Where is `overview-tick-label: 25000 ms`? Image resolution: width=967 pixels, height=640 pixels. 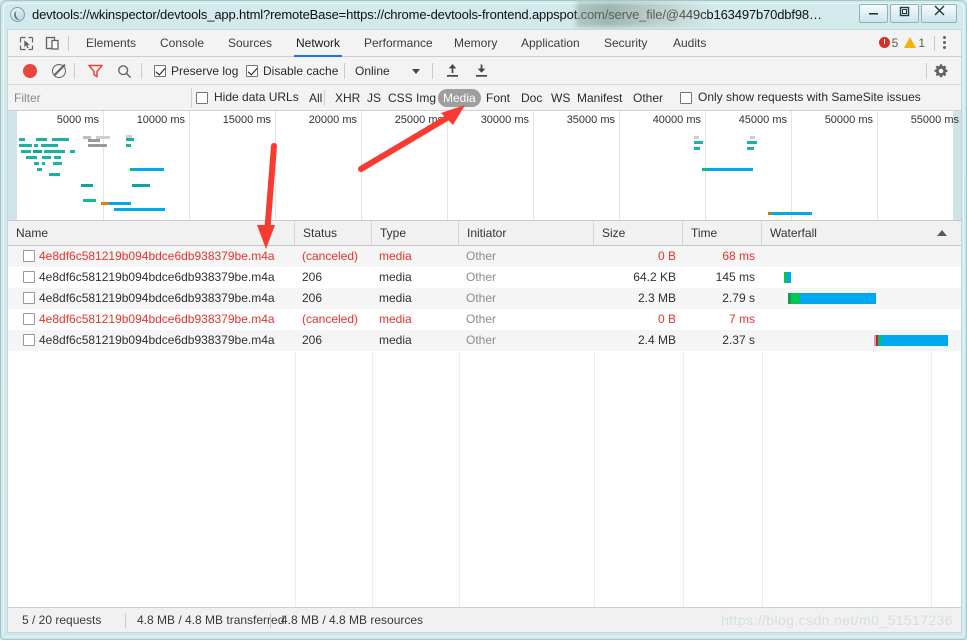
overview-tick-label: 25000 ms is located at coordinates (418, 120).